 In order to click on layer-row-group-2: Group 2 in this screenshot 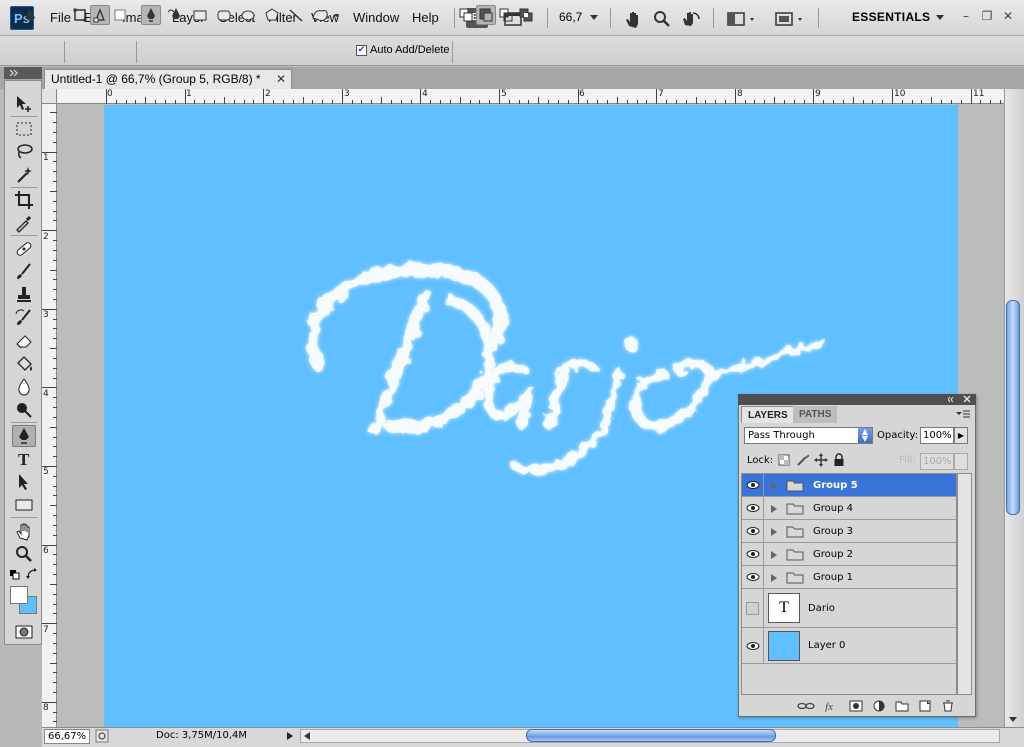, I will do `click(849, 554)`.